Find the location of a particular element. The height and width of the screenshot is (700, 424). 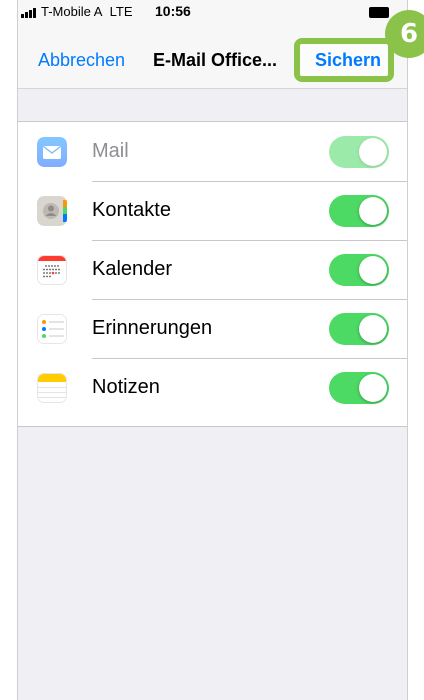

list-item-label: Notizen is located at coordinates (126, 387).